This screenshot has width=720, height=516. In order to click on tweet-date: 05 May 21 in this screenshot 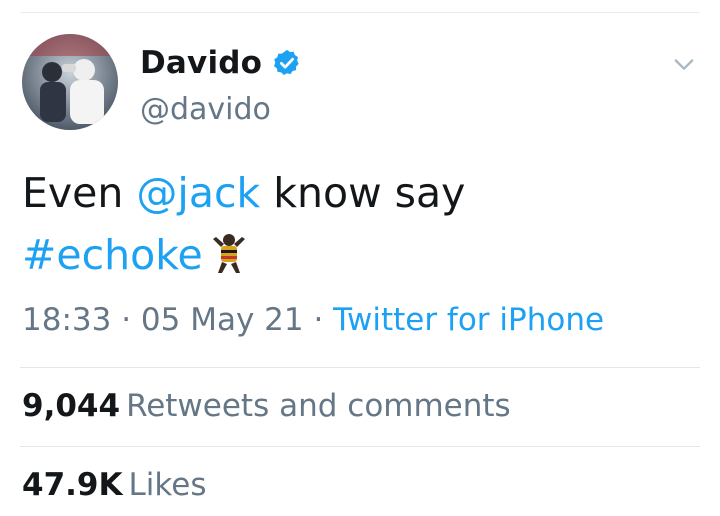, I will do `click(222, 320)`.